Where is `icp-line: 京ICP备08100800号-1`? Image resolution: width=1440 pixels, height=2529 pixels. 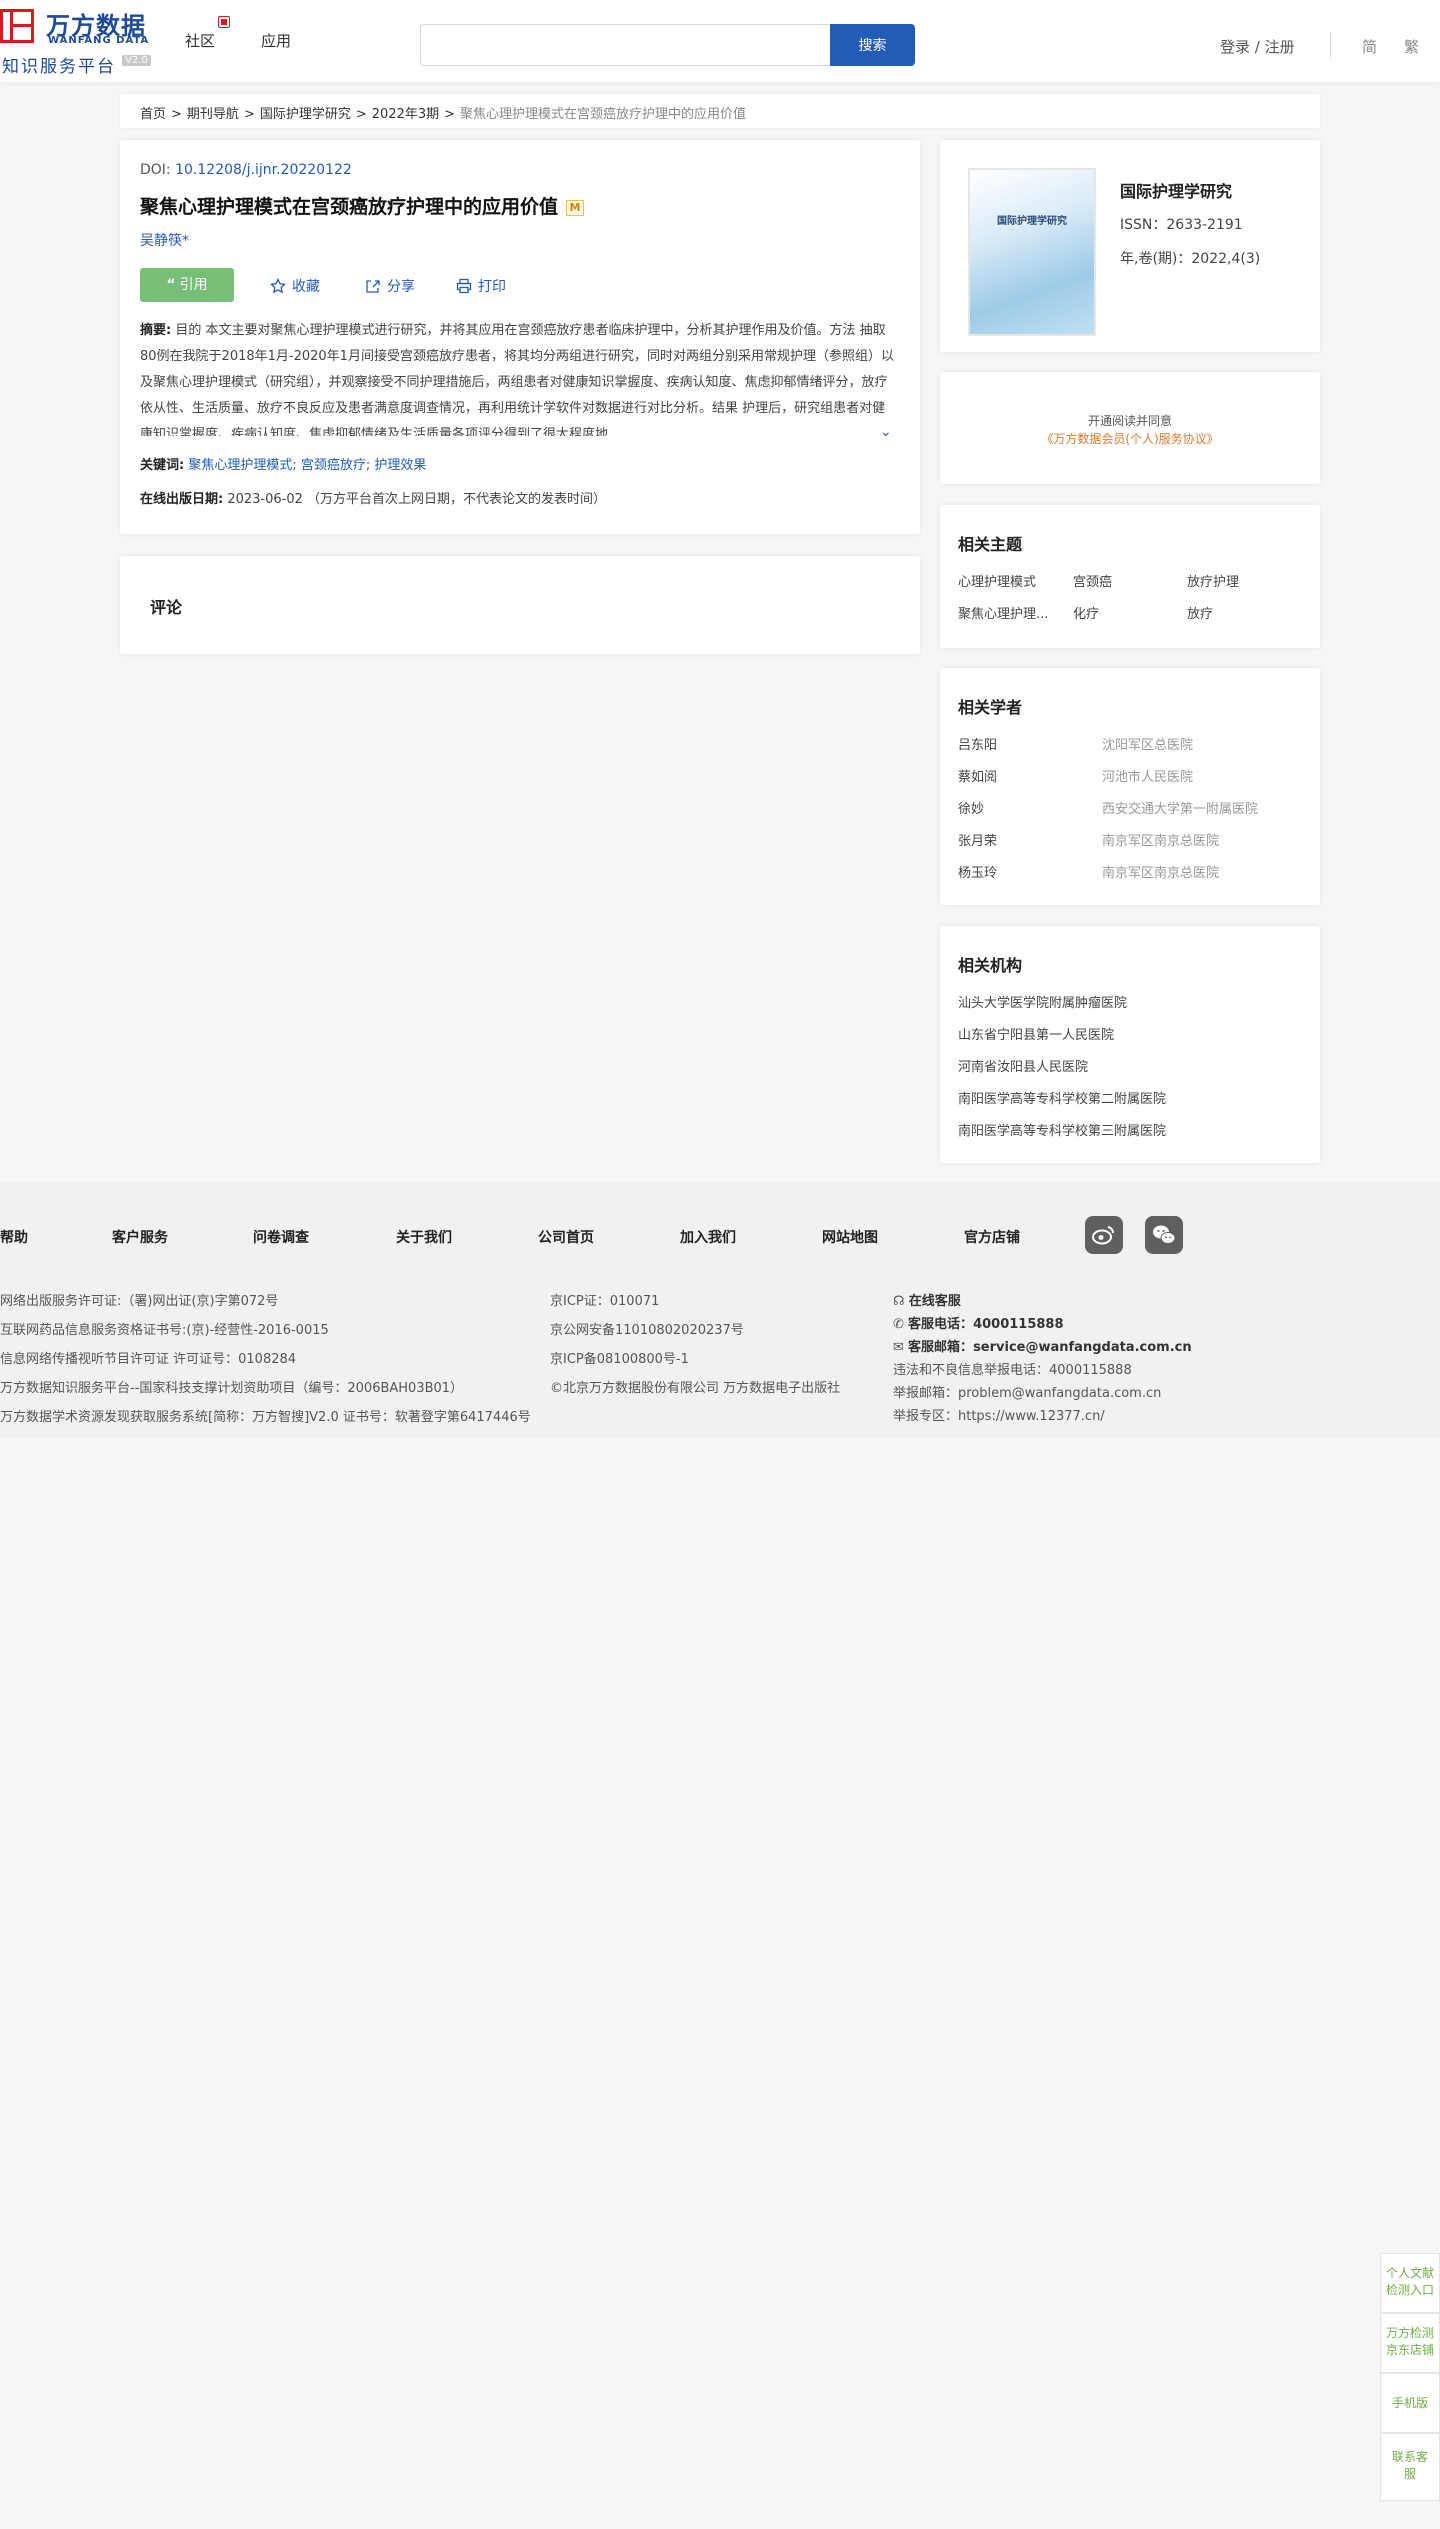 icp-line: 京ICP备08100800号-1 is located at coordinates (619, 1359).